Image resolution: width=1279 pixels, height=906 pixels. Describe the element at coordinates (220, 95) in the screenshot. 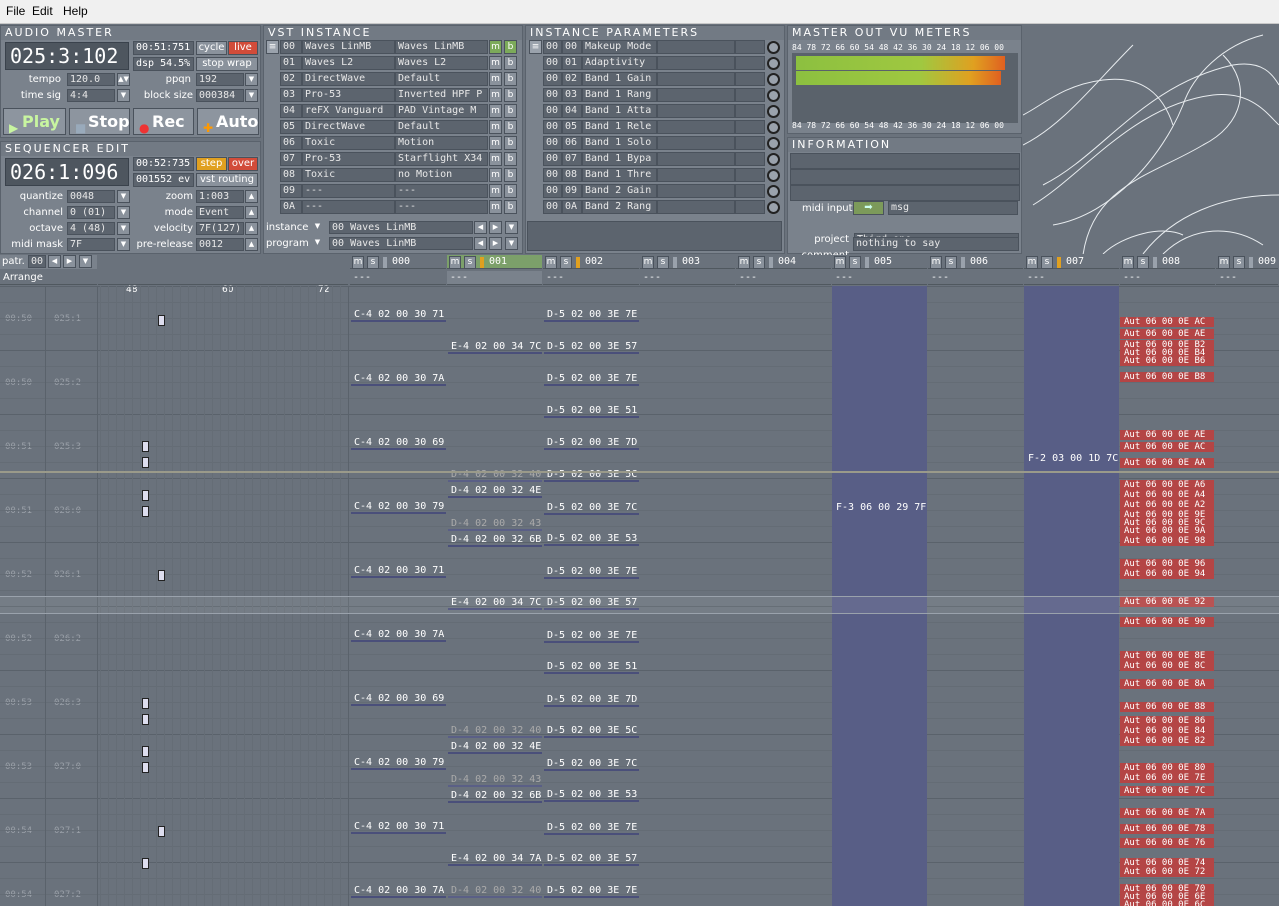

I see `blocksize-field: 000384` at that location.